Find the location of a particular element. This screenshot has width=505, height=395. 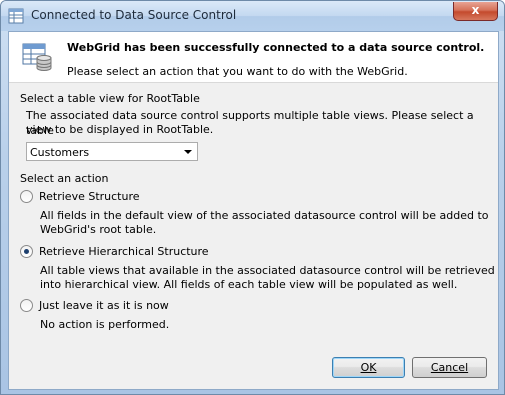

table-view-dropdown: Customers is located at coordinates (112, 151).